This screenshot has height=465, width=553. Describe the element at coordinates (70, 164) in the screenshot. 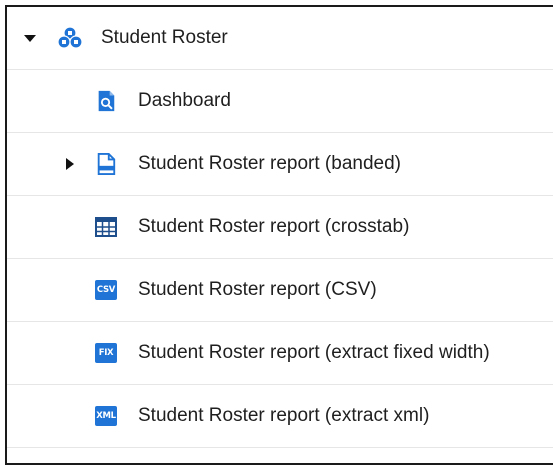

I see `caret-right-icon` at that location.